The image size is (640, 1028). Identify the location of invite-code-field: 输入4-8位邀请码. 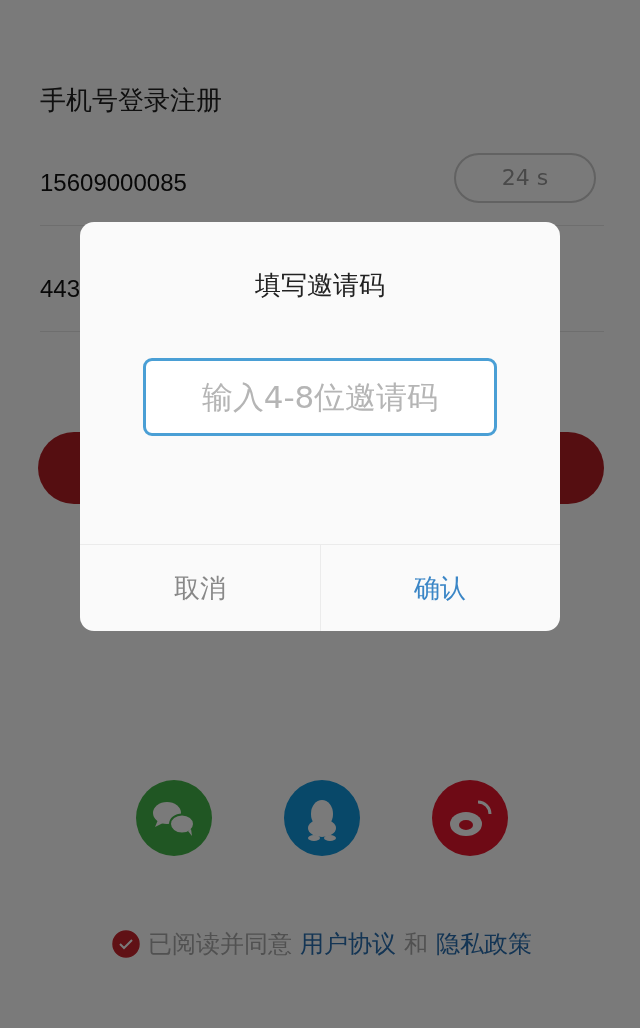
(320, 397).